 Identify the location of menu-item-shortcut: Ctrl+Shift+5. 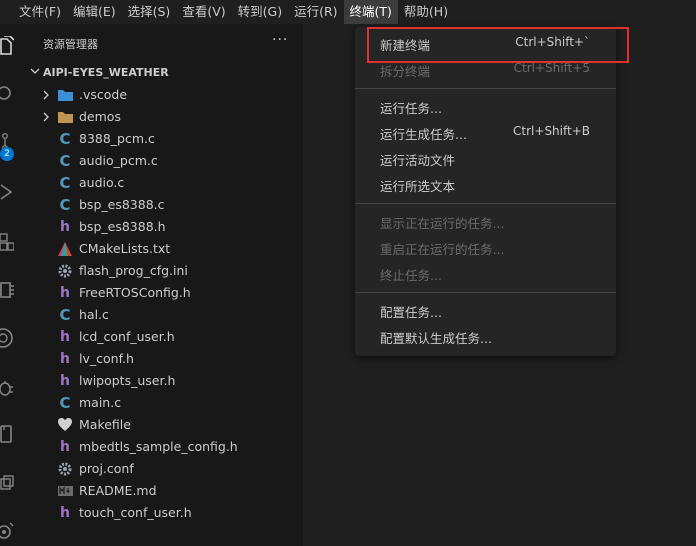
(551, 68).